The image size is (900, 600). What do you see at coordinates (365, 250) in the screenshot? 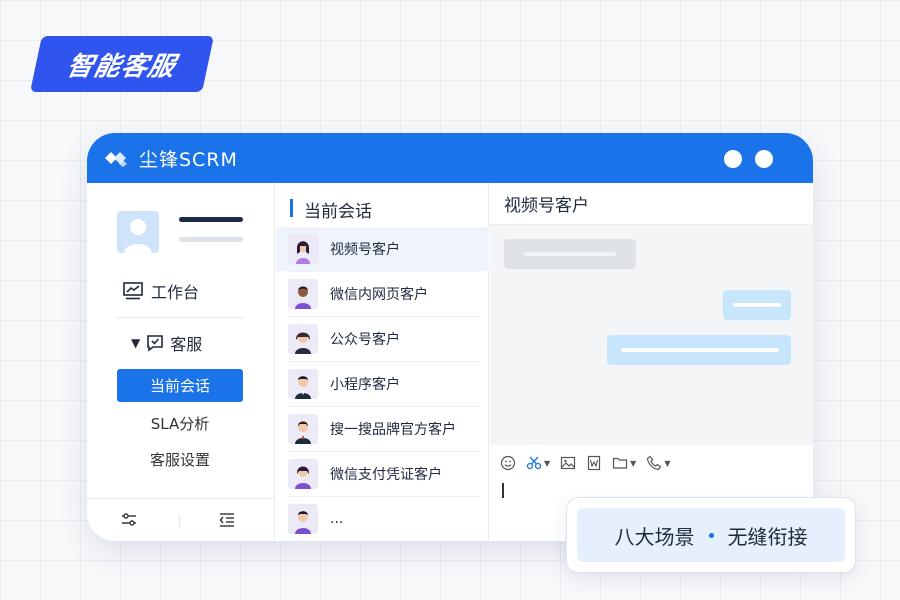
I see `list-item-label: 视频号客户` at bounding box center [365, 250].